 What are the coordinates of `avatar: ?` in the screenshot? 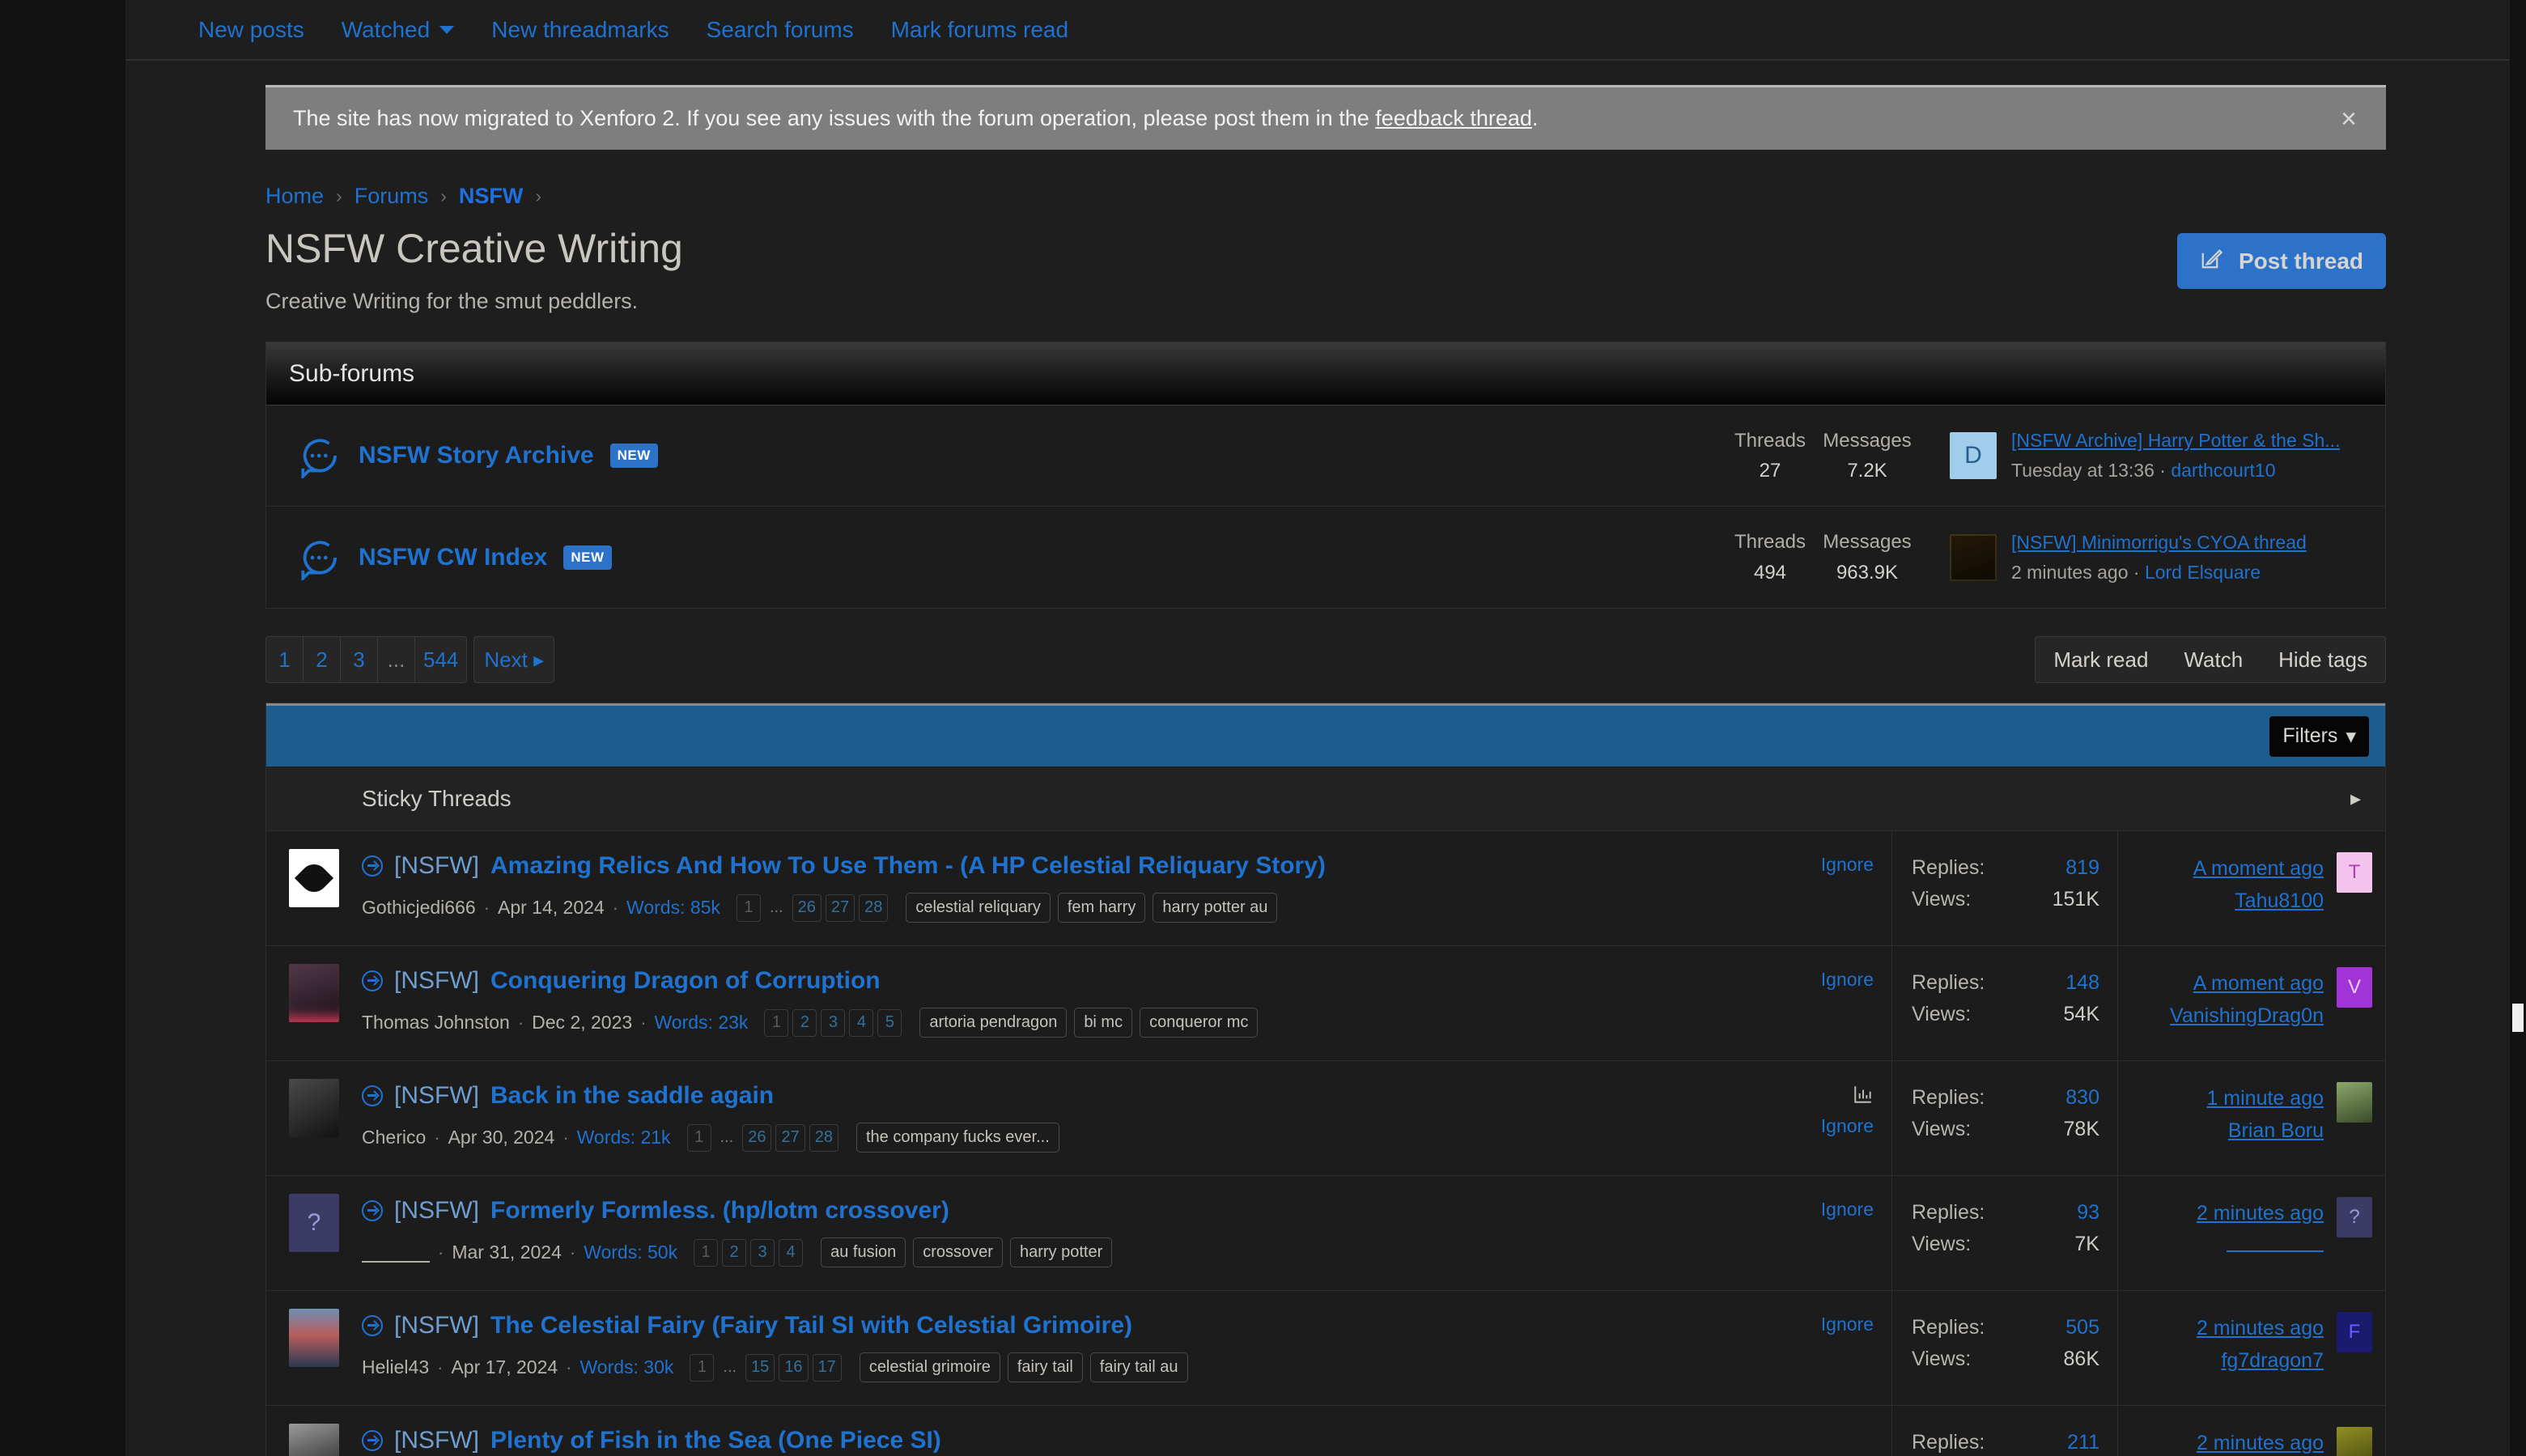 It's located at (314, 1223).